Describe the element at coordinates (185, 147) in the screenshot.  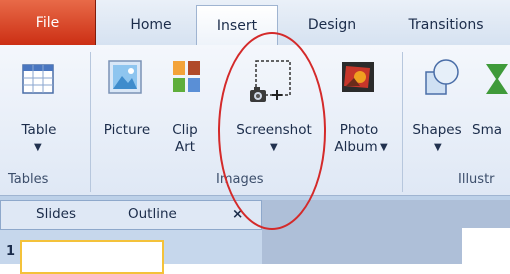
I see `clip-art-label-line2: Art` at that location.